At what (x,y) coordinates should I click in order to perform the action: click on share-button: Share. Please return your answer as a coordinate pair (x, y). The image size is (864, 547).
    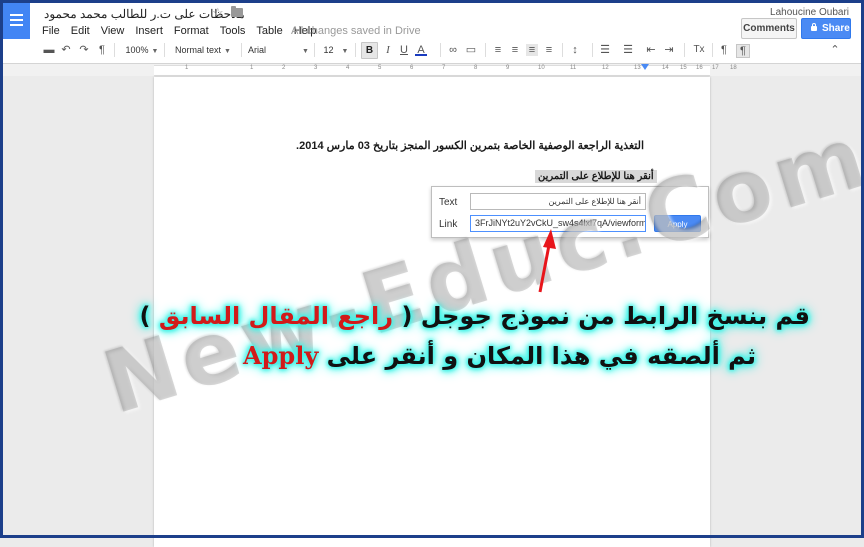
    Looking at the image, I should click on (826, 28).